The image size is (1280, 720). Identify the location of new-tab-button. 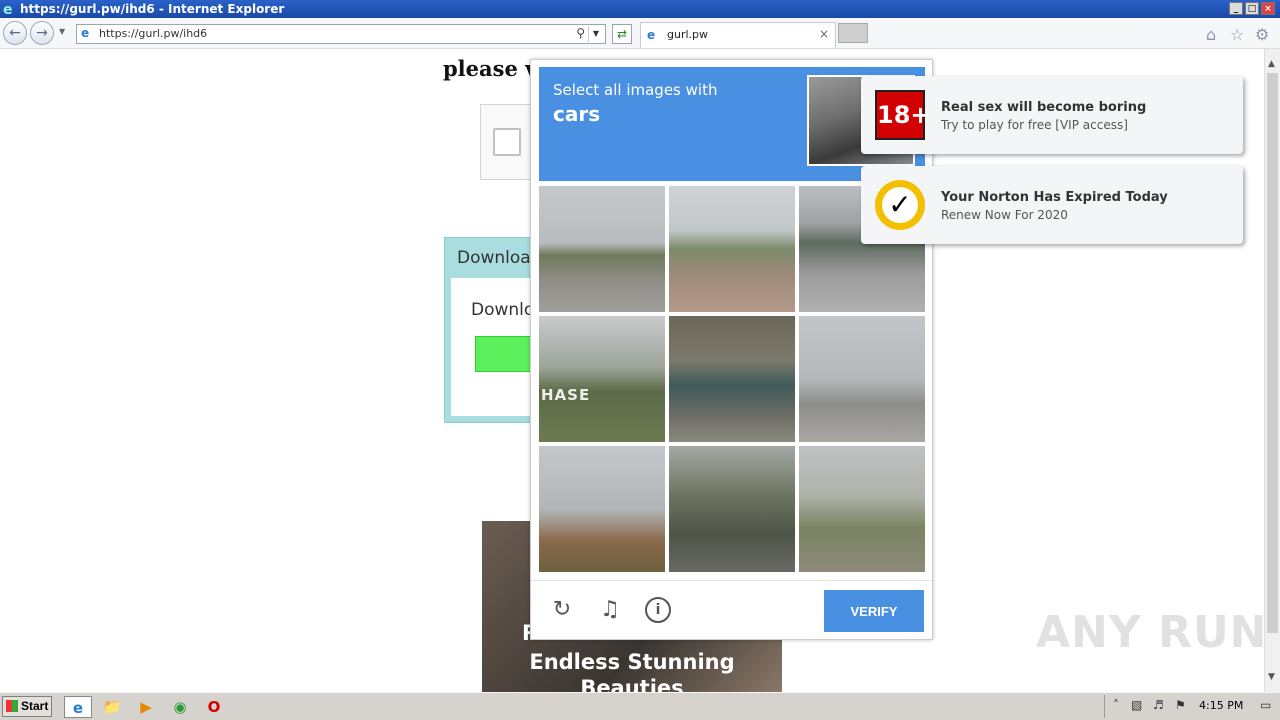
(853, 33).